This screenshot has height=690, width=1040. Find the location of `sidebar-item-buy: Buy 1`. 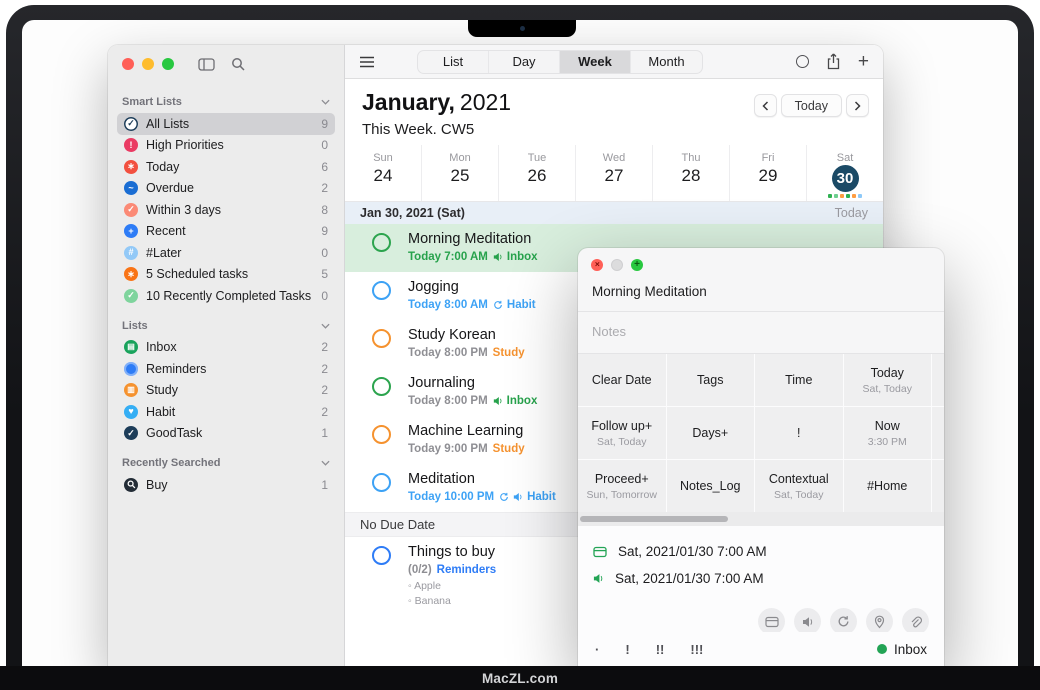

sidebar-item-buy: Buy 1 is located at coordinates (226, 485).